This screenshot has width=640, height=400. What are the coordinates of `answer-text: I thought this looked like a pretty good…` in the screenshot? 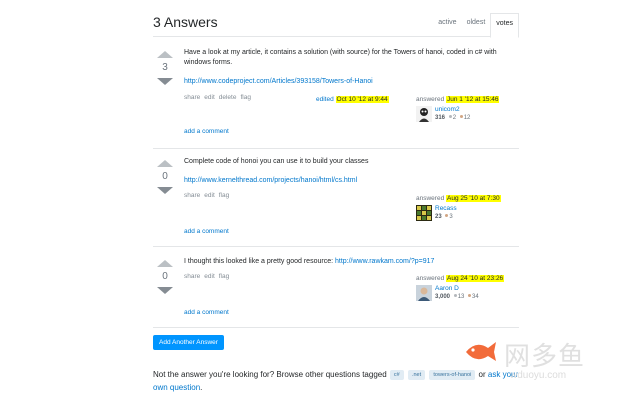 It's located at (259, 261).